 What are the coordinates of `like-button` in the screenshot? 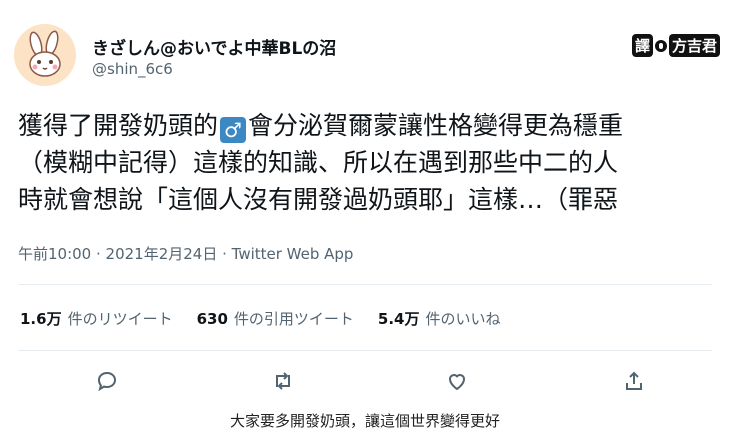 It's located at (457, 381).